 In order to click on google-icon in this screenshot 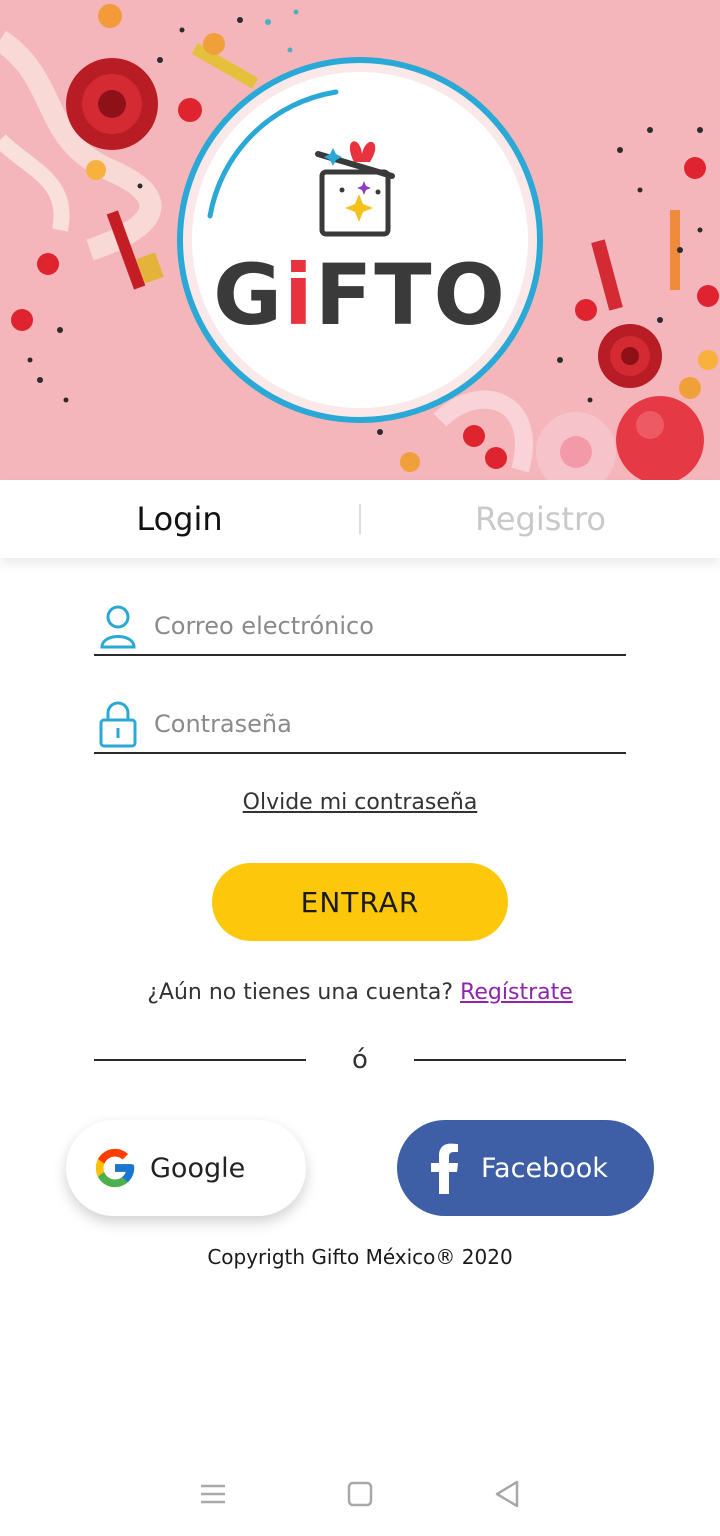, I will do `click(115, 1168)`.